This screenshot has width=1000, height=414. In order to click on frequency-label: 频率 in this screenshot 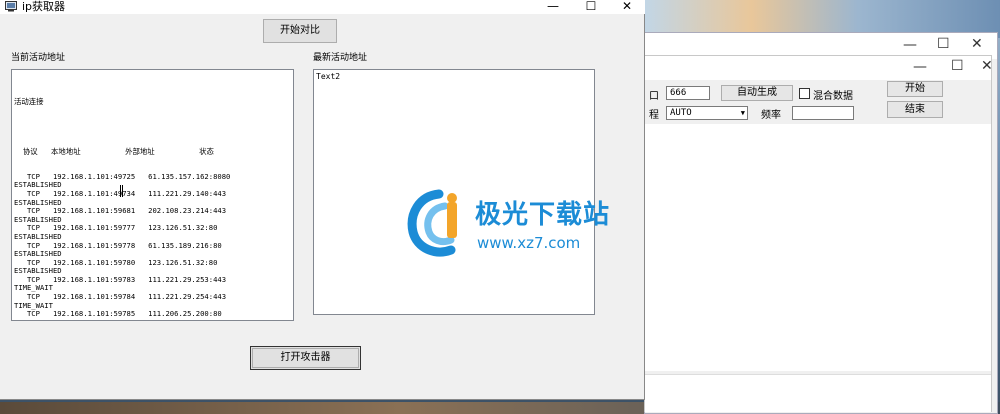, I will do `click(771, 115)`.